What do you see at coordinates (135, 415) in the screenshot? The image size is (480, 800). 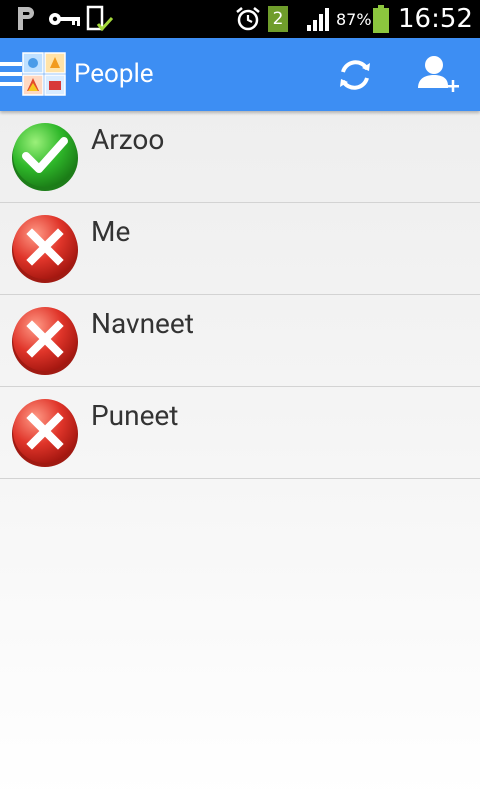 I see `person-name: Puneet` at bounding box center [135, 415].